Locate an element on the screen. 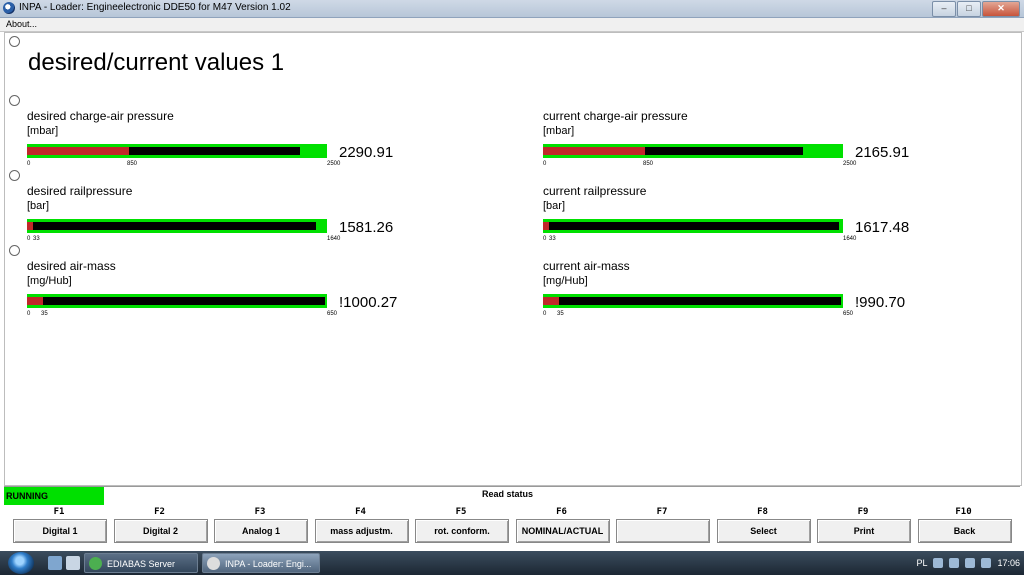  fkey-label: F10 is located at coordinates (963, 512).